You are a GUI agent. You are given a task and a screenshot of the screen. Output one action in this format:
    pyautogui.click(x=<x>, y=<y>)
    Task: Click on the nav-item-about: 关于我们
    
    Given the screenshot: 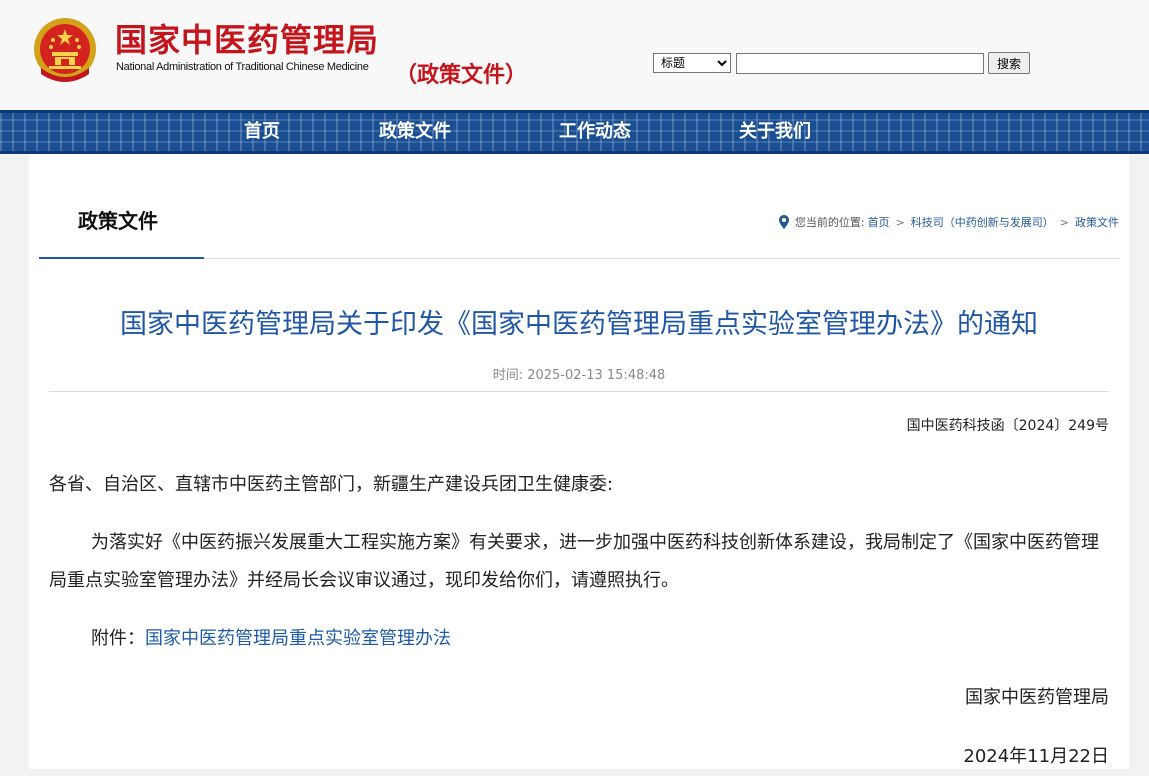 What is the action you would take?
    pyautogui.click(x=775, y=132)
    